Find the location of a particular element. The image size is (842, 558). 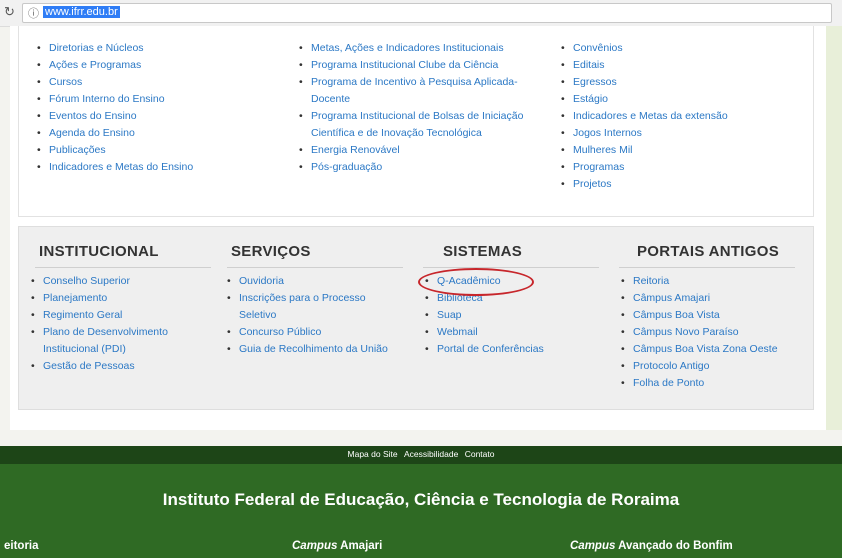

footer-links: Mapa do Site Acessibilidade Contato is located at coordinates (421, 454).